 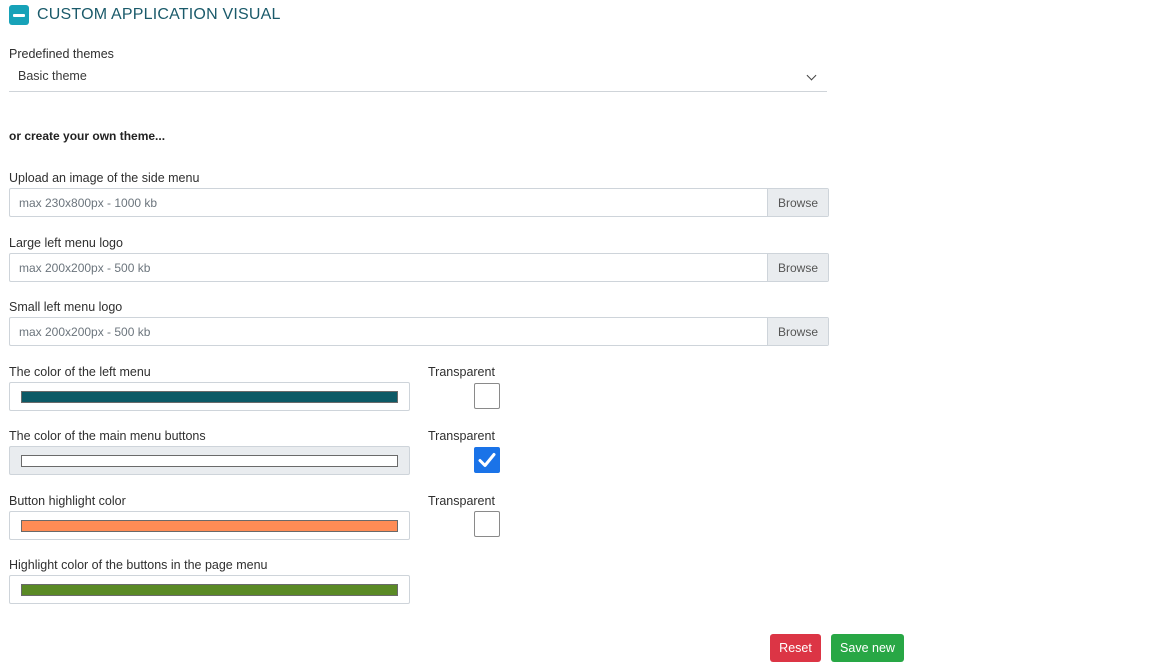 I want to click on chevron-down-icon, so click(x=811, y=75).